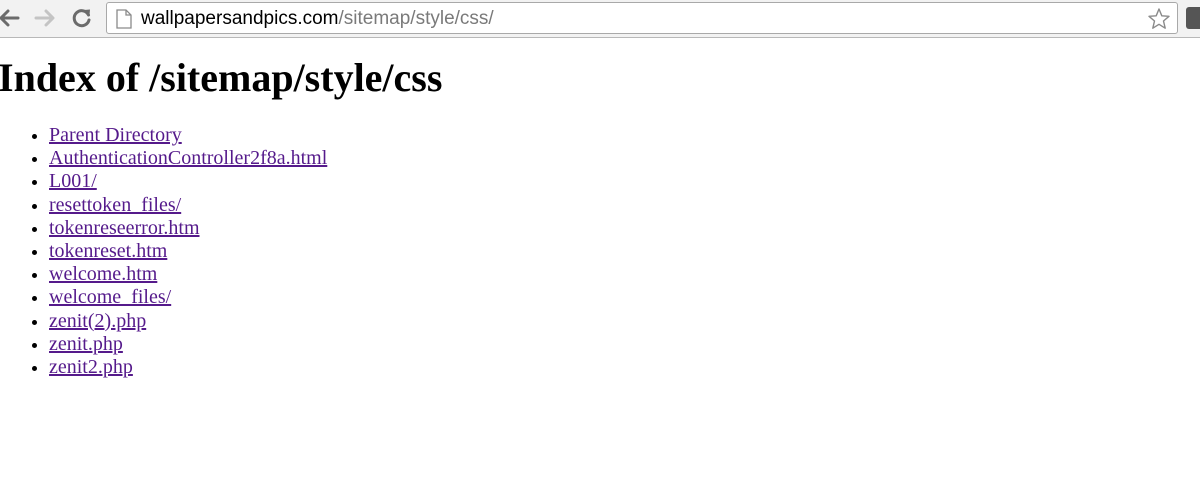 This screenshot has width=1200, height=500. What do you see at coordinates (1193, 18) in the screenshot?
I see `extension-icon` at bounding box center [1193, 18].